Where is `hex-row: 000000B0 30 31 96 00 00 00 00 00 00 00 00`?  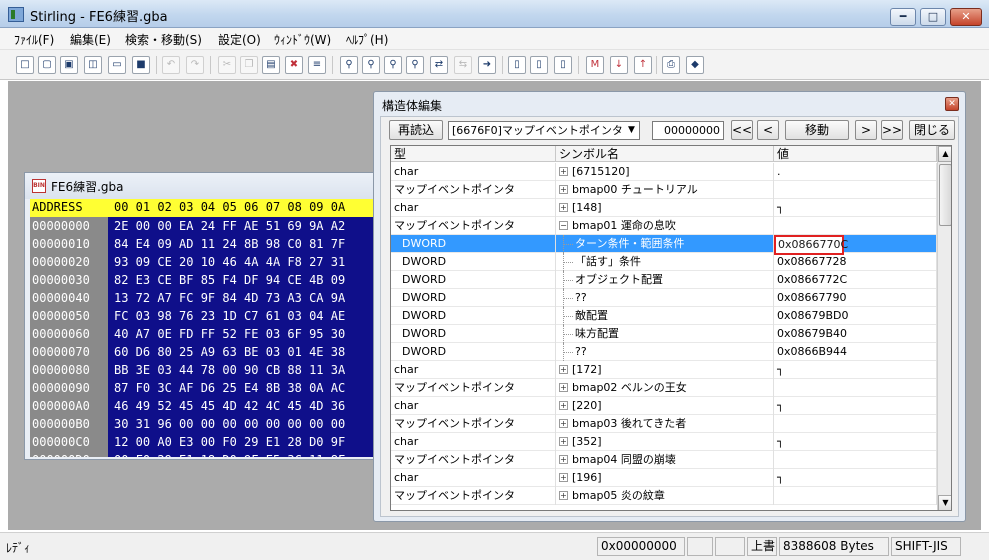 hex-row: 000000B0 30 31 96 00 00 00 00 00 00 00 00 is located at coordinates (203, 424).